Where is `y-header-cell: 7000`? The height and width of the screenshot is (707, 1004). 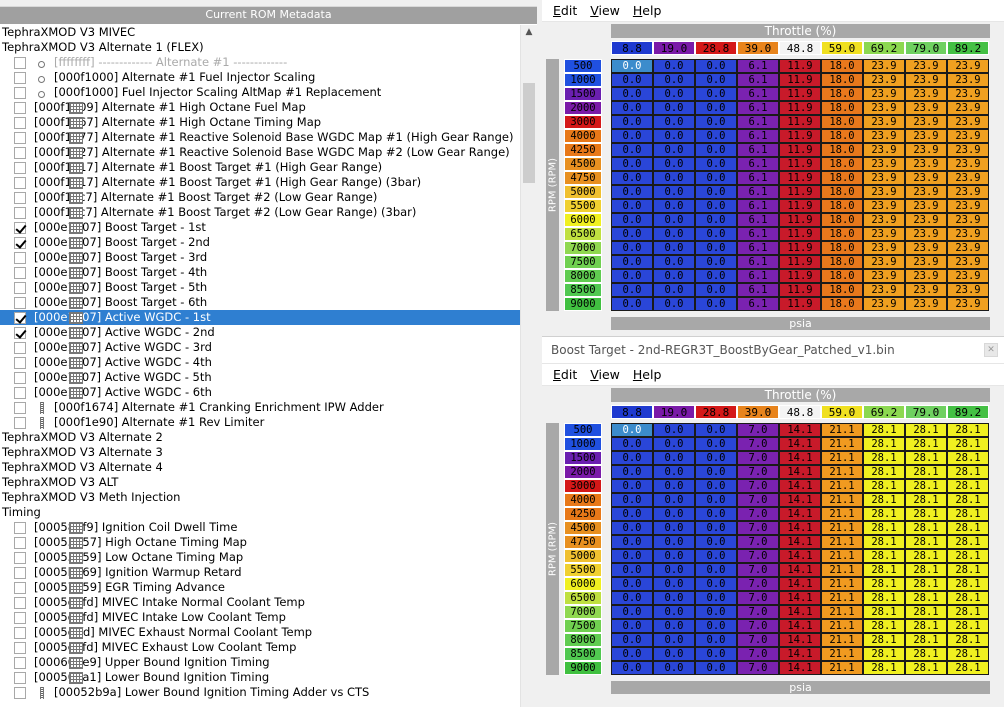
y-header-cell: 7000 is located at coordinates (583, 248).